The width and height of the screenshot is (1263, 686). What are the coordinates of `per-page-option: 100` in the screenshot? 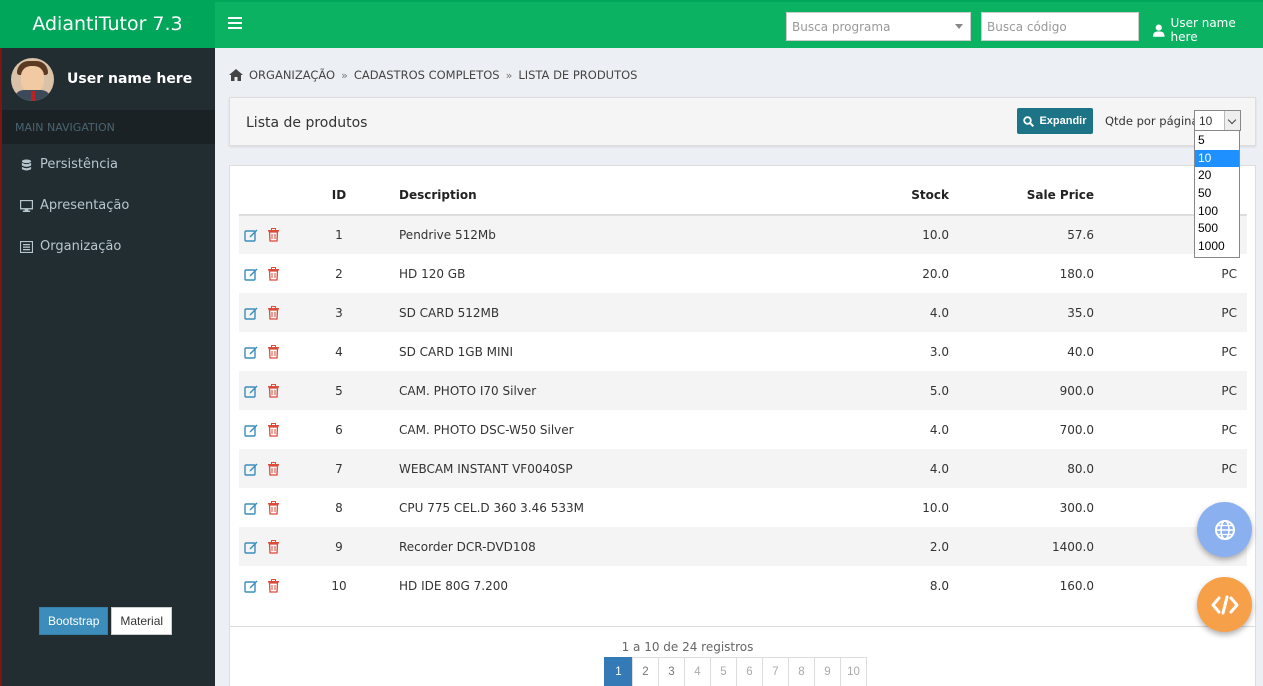 It's located at (1217, 212).